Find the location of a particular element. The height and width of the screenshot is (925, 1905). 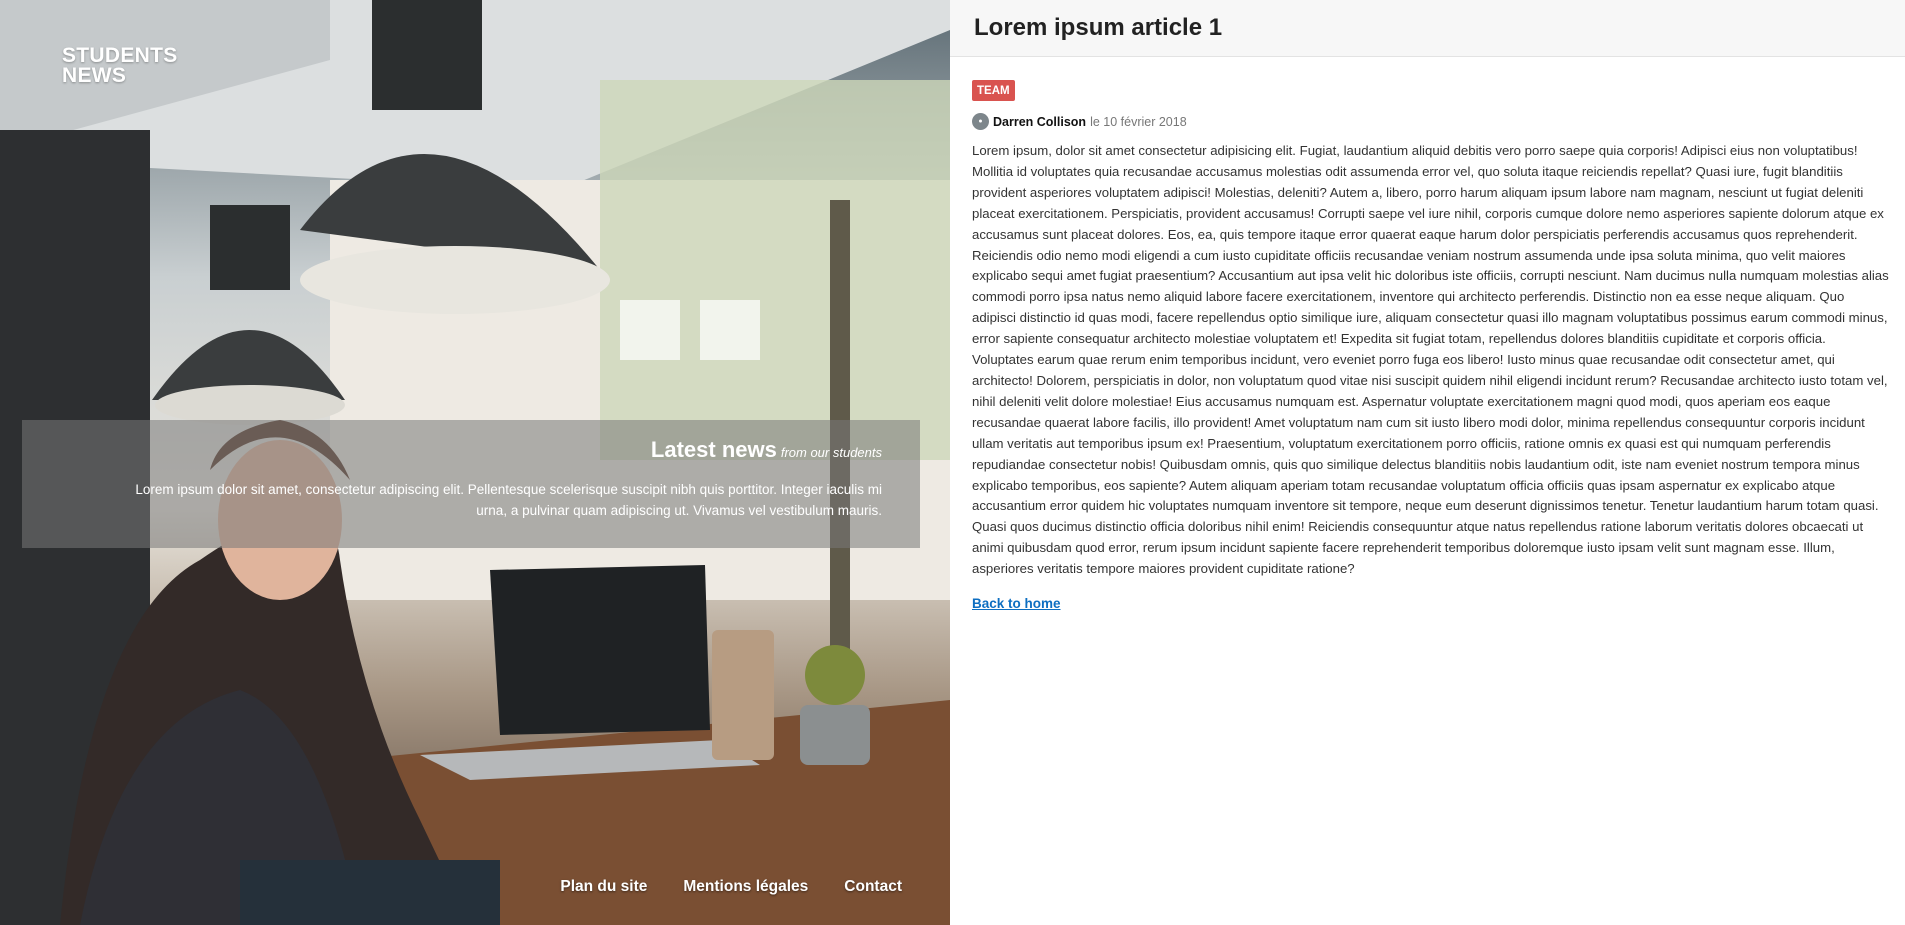

author-name: Darren Collison is located at coordinates (1039, 122).